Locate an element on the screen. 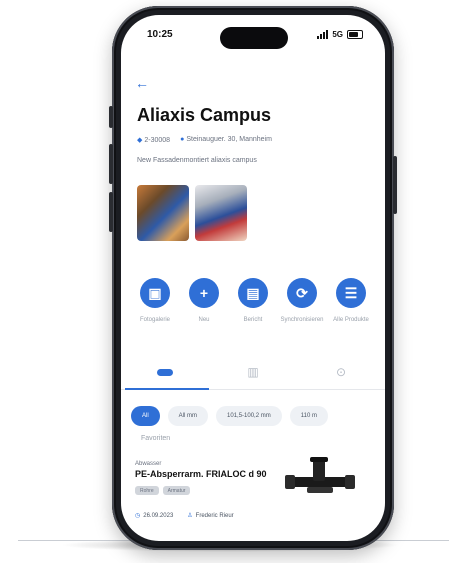 This screenshot has height=563, width=455. photo-gallery is located at coordinates (192, 213).